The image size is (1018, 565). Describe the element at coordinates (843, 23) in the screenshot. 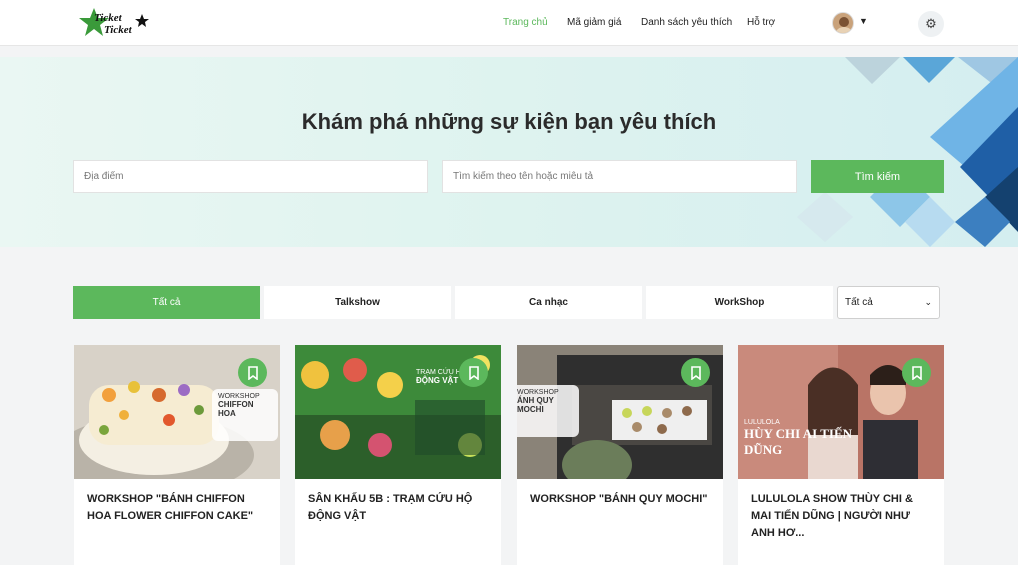

I see `user-avatar` at that location.